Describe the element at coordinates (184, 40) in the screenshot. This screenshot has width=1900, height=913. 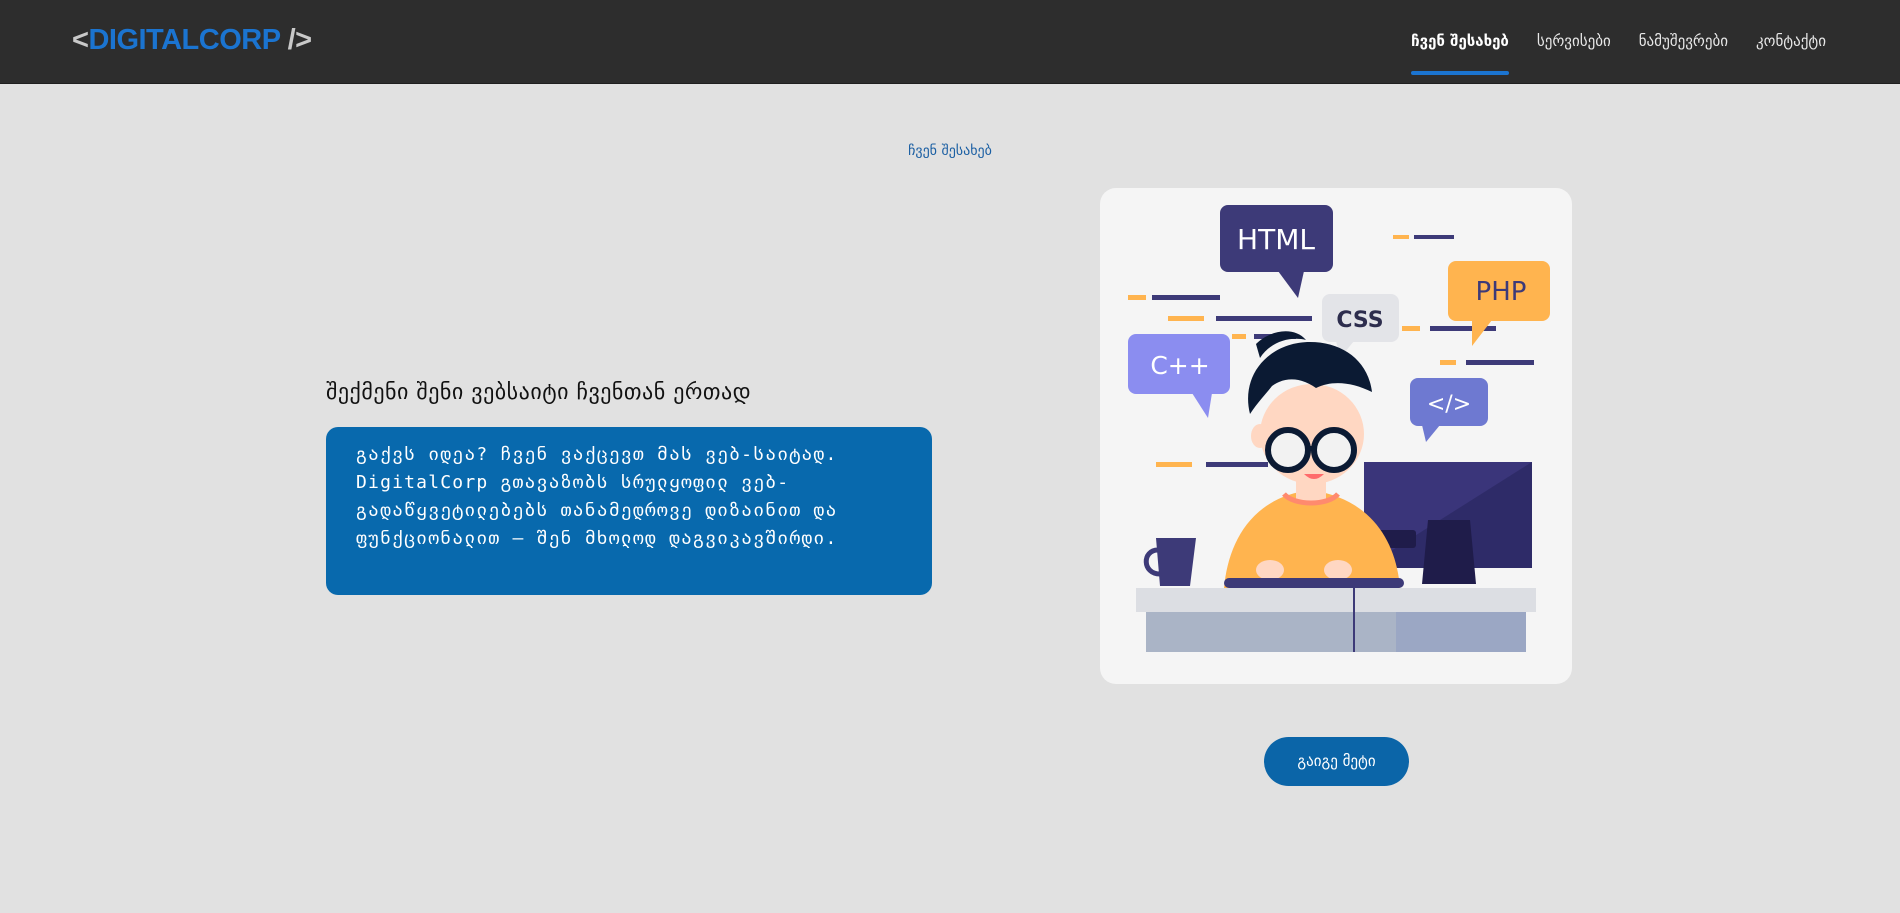
I see `logo-brand: DIGITALCORP` at that location.